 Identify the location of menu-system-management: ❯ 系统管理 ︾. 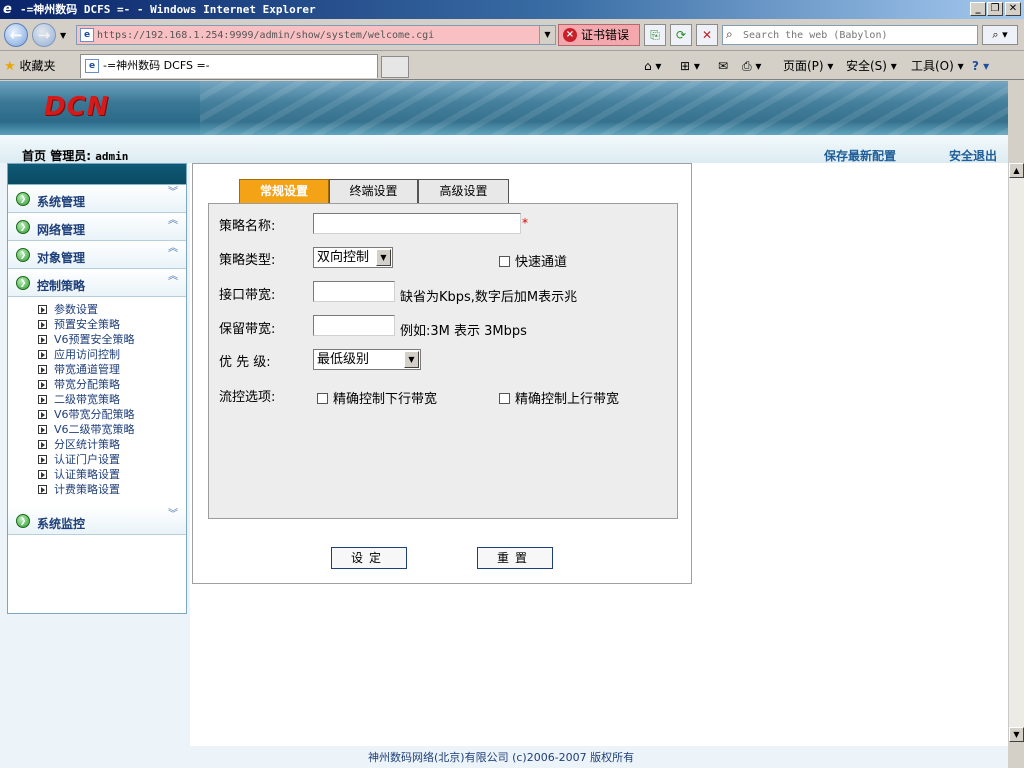
(97, 199).